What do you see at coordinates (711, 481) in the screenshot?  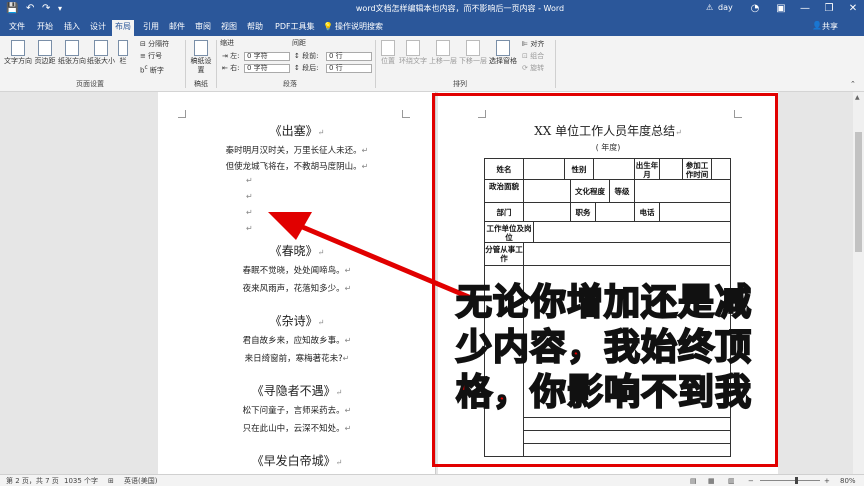 I see `print-layout-icon: ▦` at bounding box center [711, 481].